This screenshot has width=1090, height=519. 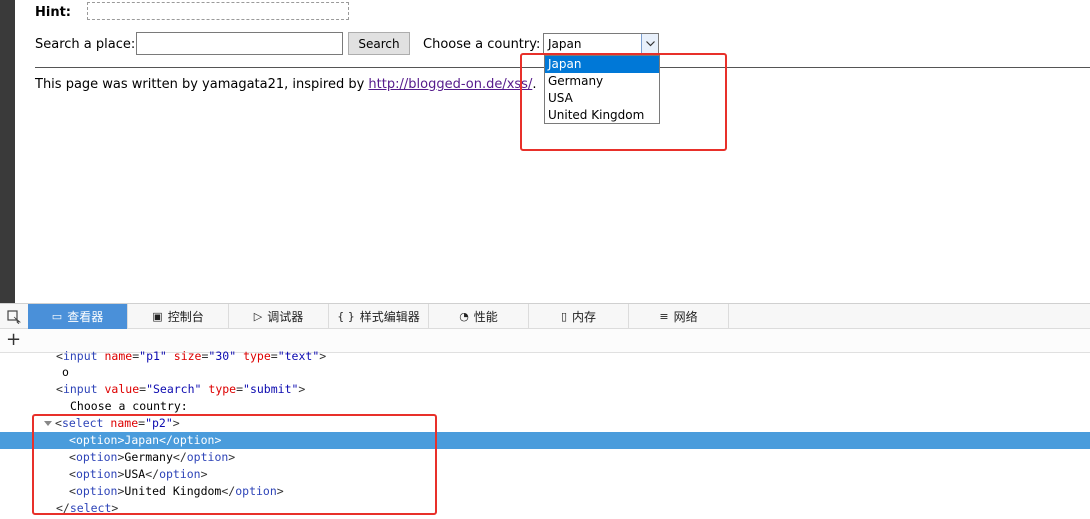 What do you see at coordinates (545, 474) in the screenshot?
I see `markup-line-option-usa: <option>USA</option>` at bounding box center [545, 474].